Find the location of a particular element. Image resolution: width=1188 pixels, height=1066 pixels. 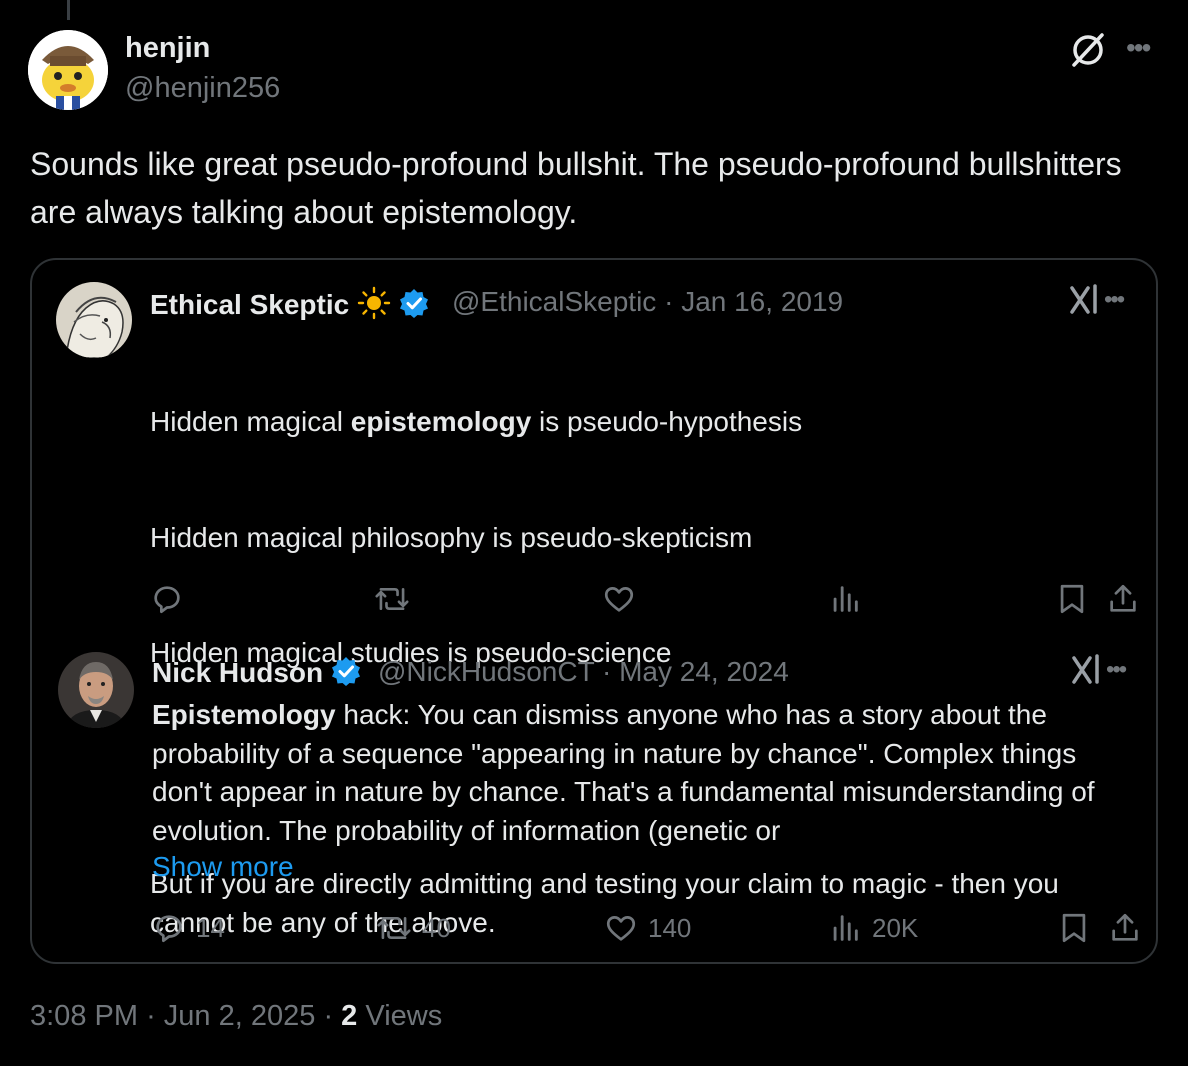

quote1-views-button is located at coordinates (845, 599).